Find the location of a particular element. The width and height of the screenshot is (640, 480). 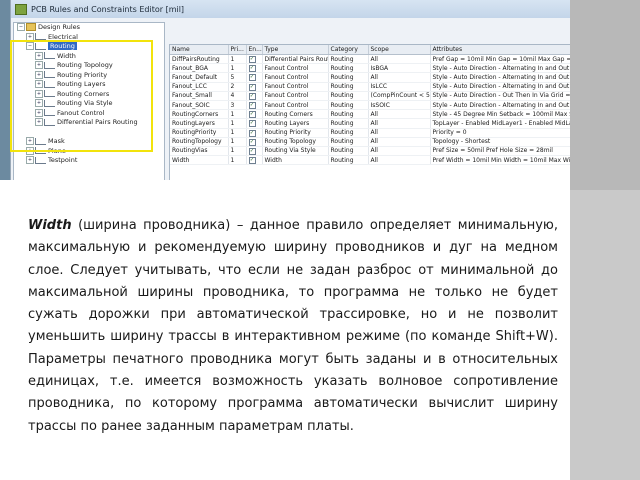

table-cell: RoutingLayers is located at coordinates (199, 123).